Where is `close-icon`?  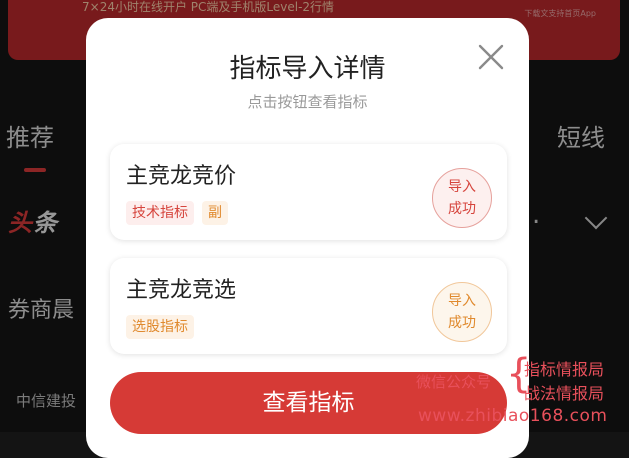 close-icon is located at coordinates (491, 57).